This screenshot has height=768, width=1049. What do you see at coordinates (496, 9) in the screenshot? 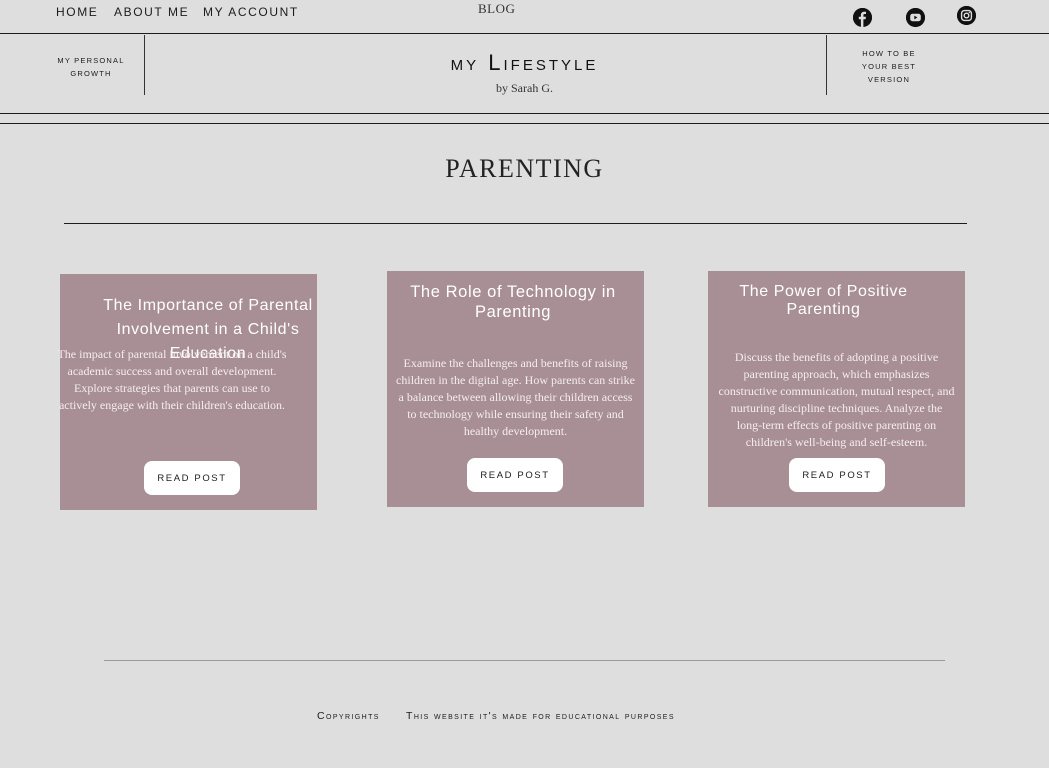
I see `nav-blog-link: BLOG` at bounding box center [496, 9].